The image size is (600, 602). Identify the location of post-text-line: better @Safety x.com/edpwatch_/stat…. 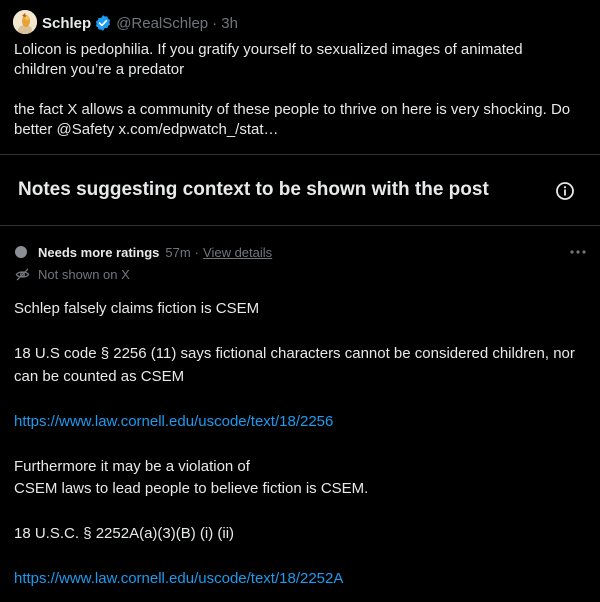
(146, 129).